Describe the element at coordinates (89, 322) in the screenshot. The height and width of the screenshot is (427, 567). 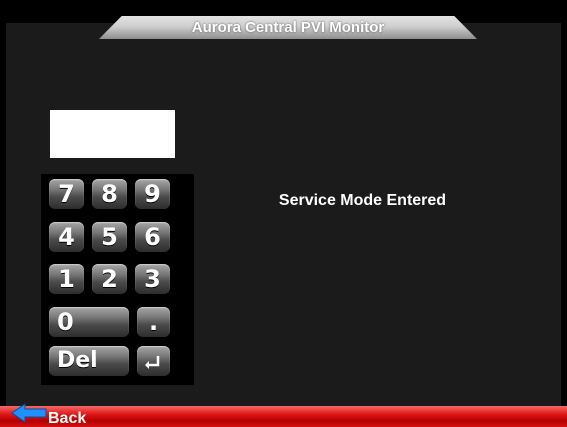
I see `key-0: 0` at that location.